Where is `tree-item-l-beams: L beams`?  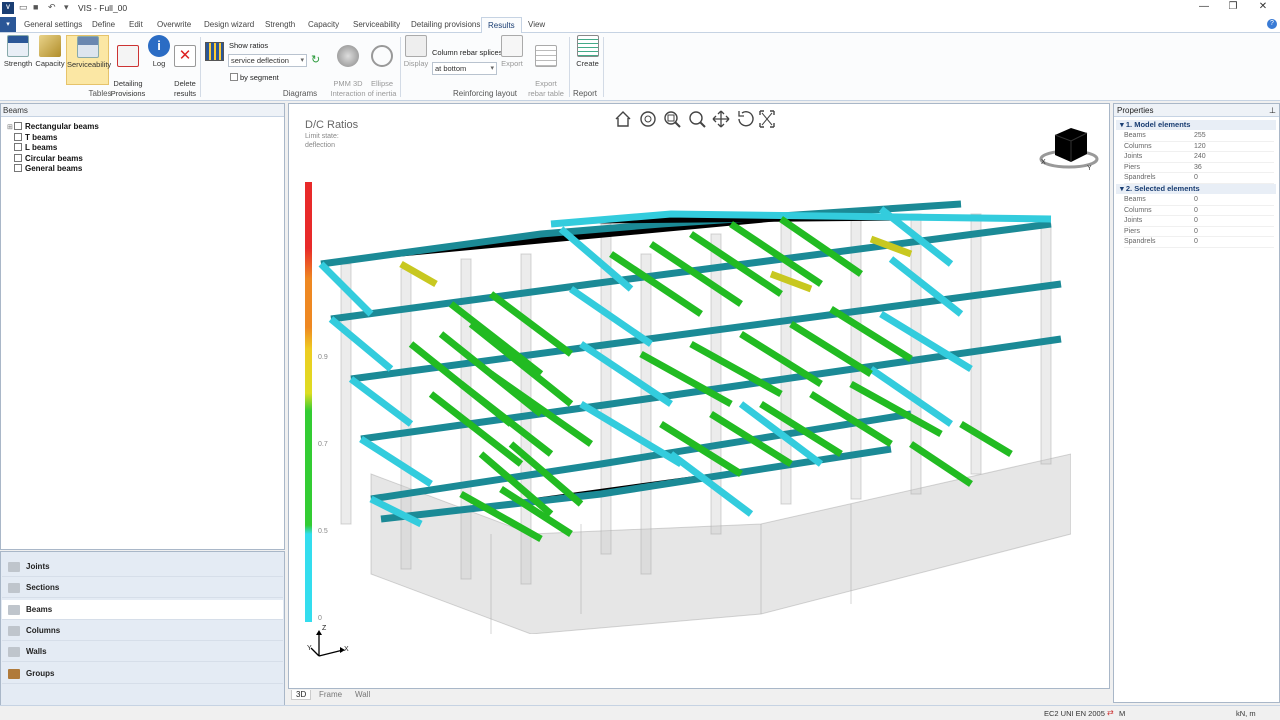
tree-item-l-beams: L beams is located at coordinates (32, 147).